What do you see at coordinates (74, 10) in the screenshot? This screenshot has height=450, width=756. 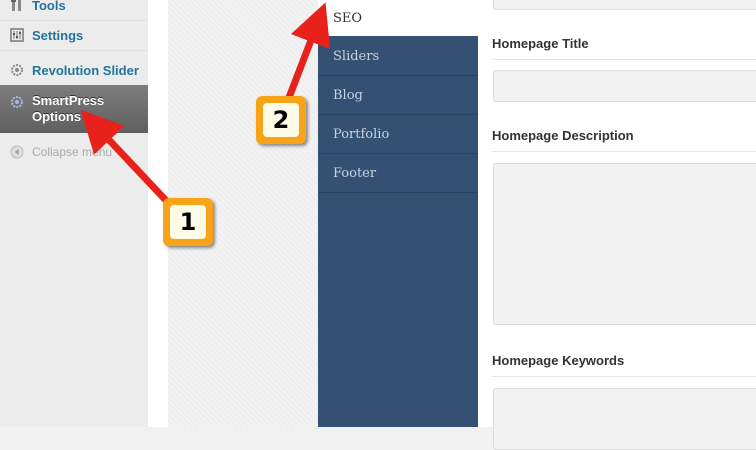 I see `sidebar-item-tools: Tools` at bounding box center [74, 10].